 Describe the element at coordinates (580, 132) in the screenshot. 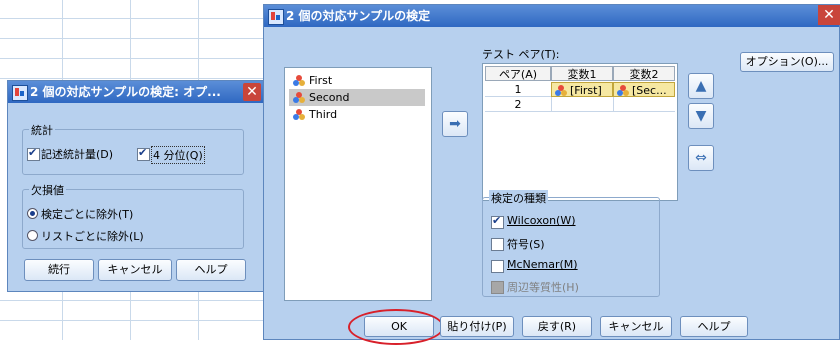

I see `test-pairs-table: ペア(A) 変数1 変数2 1 [First] [Sec... 2` at that location.